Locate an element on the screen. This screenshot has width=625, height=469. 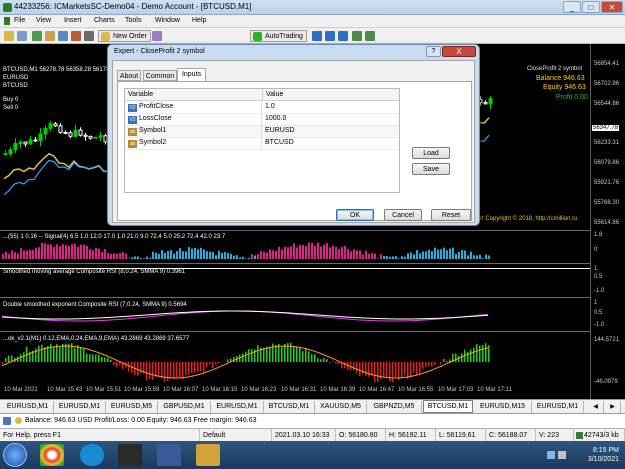
column-variable: Variable is located at coordinates (193, 95).